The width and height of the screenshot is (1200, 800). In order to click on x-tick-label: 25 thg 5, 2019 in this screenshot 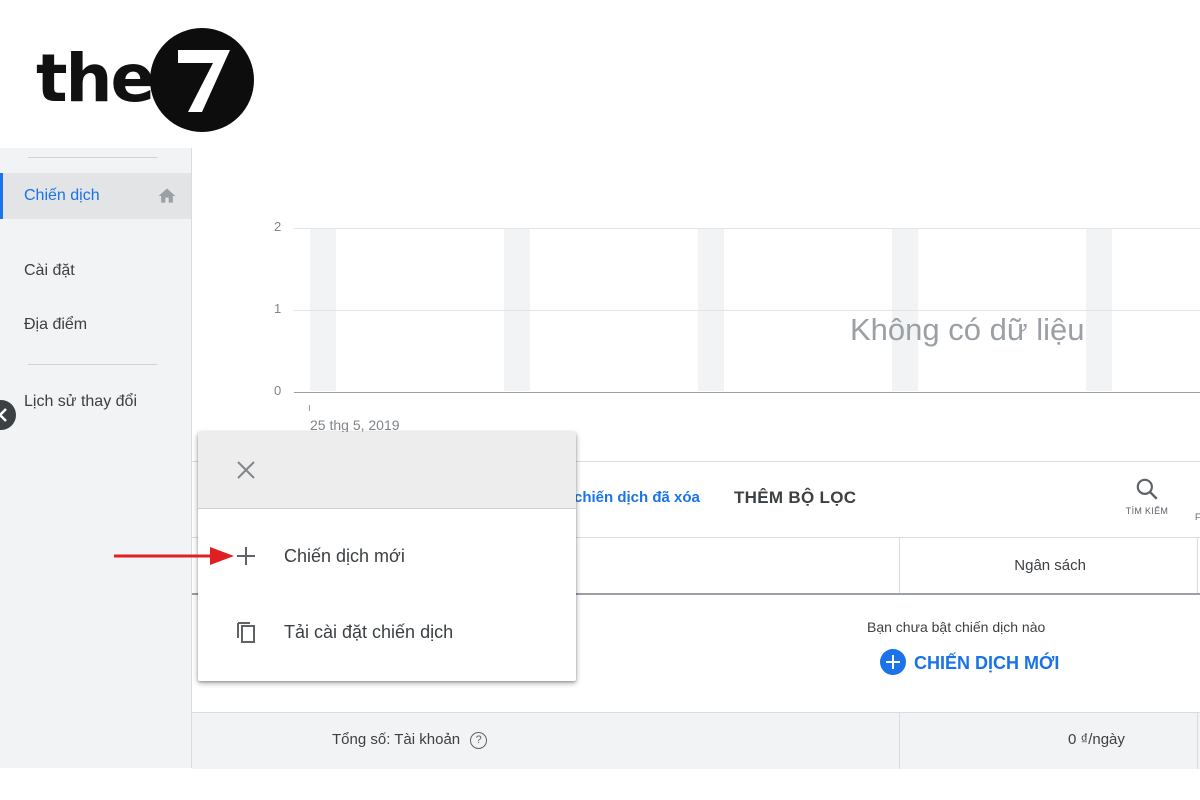, I will do `click(355, 425)`.